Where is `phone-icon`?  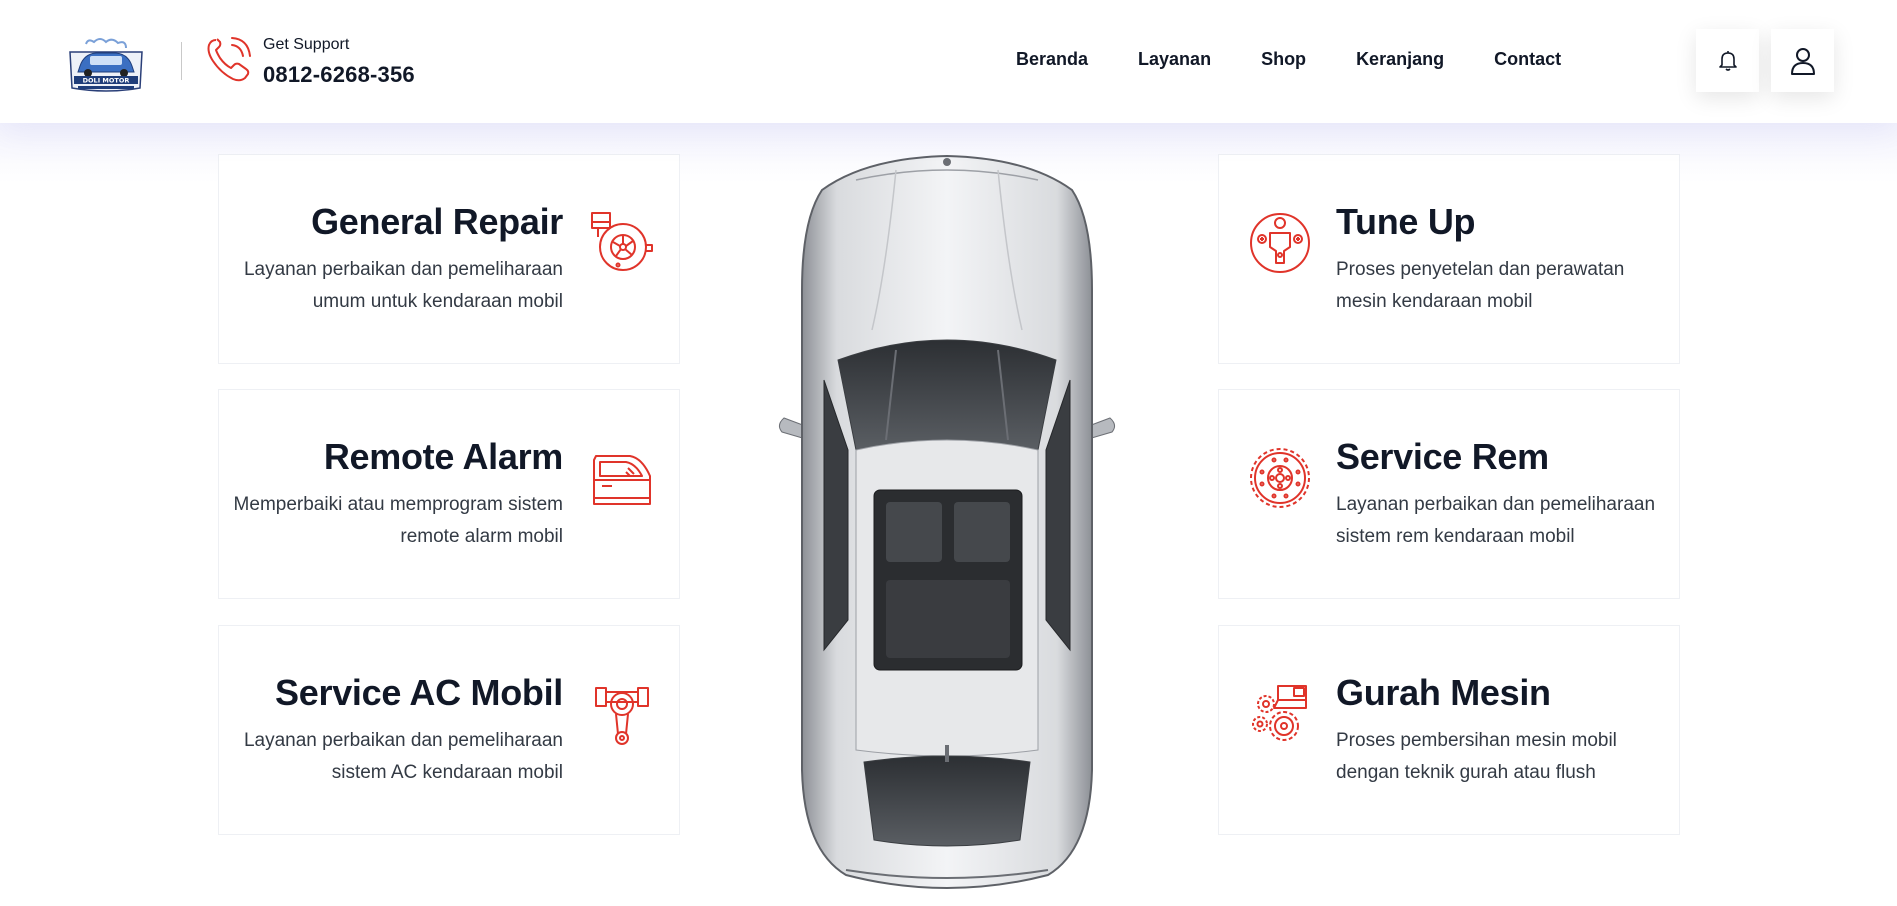
phone-icon is located at coordinates (229, 59).